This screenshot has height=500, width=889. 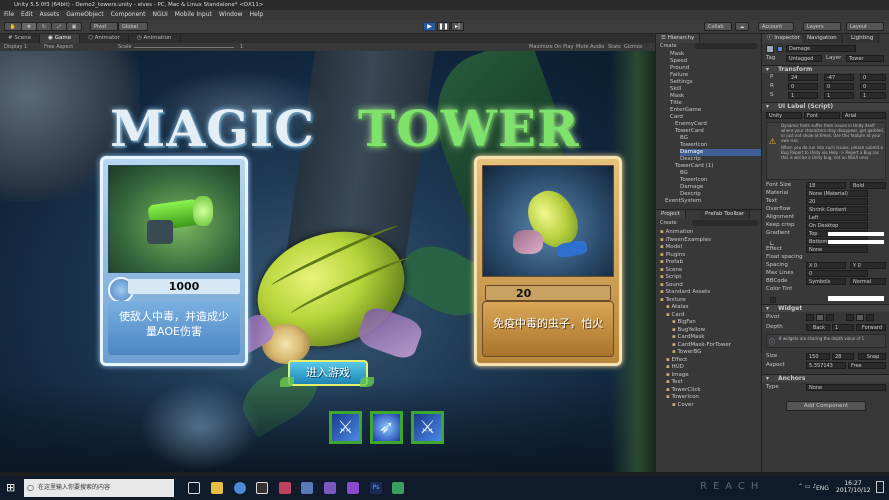 What do you see at coordinates (84, 15) in the screenshot?
I see `menu-gameobject: GameObject` at bounding box center [84, 15].